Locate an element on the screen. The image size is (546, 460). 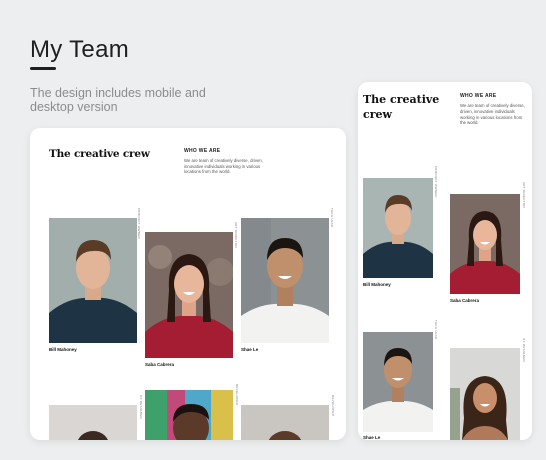
title-underline is located at coordinates (43, 68).